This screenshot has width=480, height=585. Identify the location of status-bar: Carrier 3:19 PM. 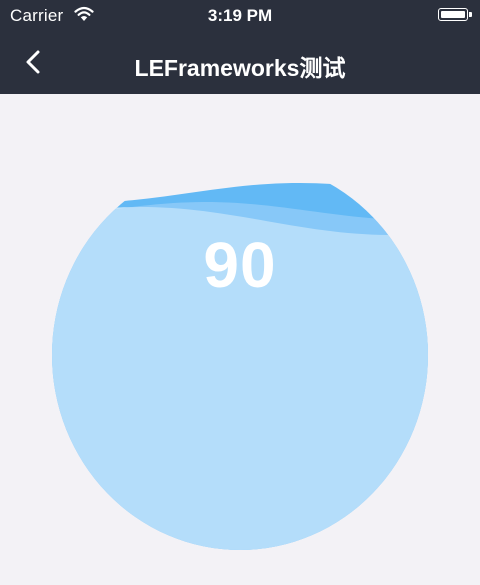
(240, 15).